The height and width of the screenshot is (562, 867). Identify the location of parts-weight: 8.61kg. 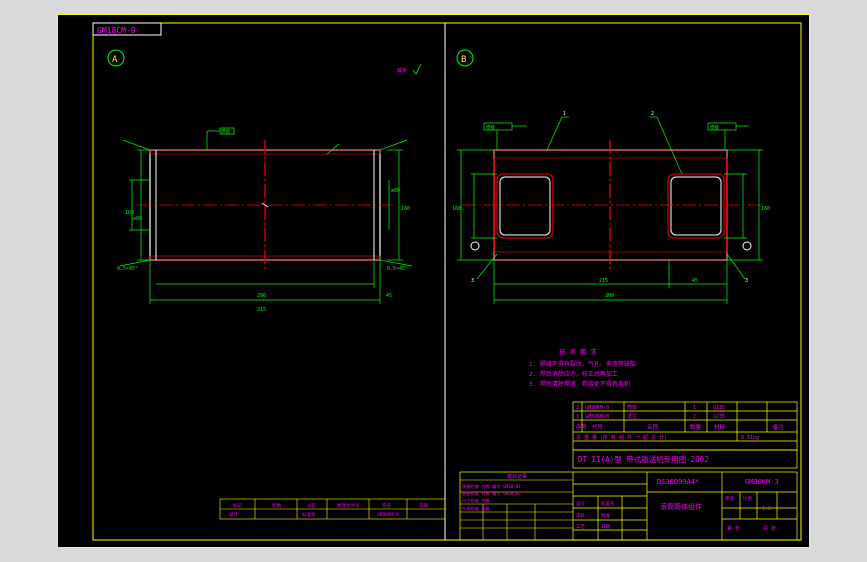
(750, 438).